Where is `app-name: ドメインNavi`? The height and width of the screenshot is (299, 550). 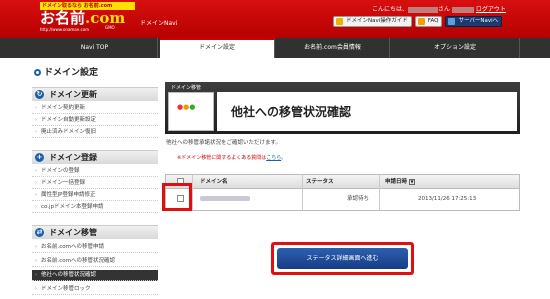 app-name: ドメインNavi is located at coordinates (159, 23).